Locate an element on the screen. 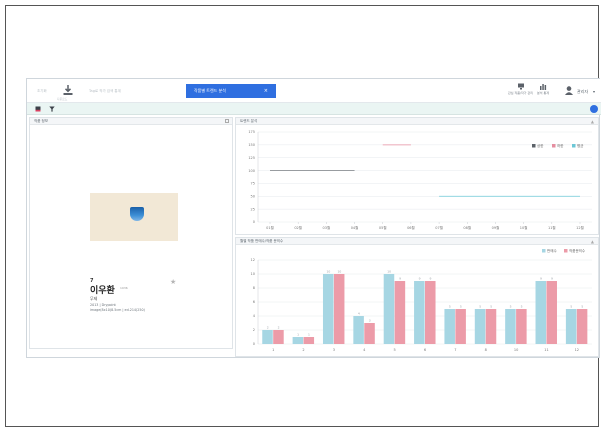 The image size is (604, 432). filter-icon is located at coordinates (52, 109).